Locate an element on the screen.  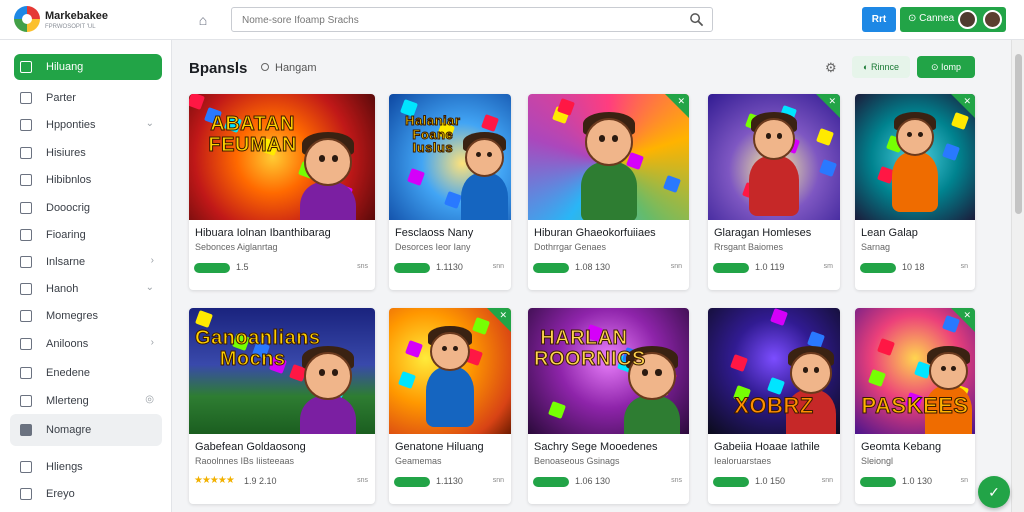
game-title: Genatone Hiluang is located at coordinates (439, 447).